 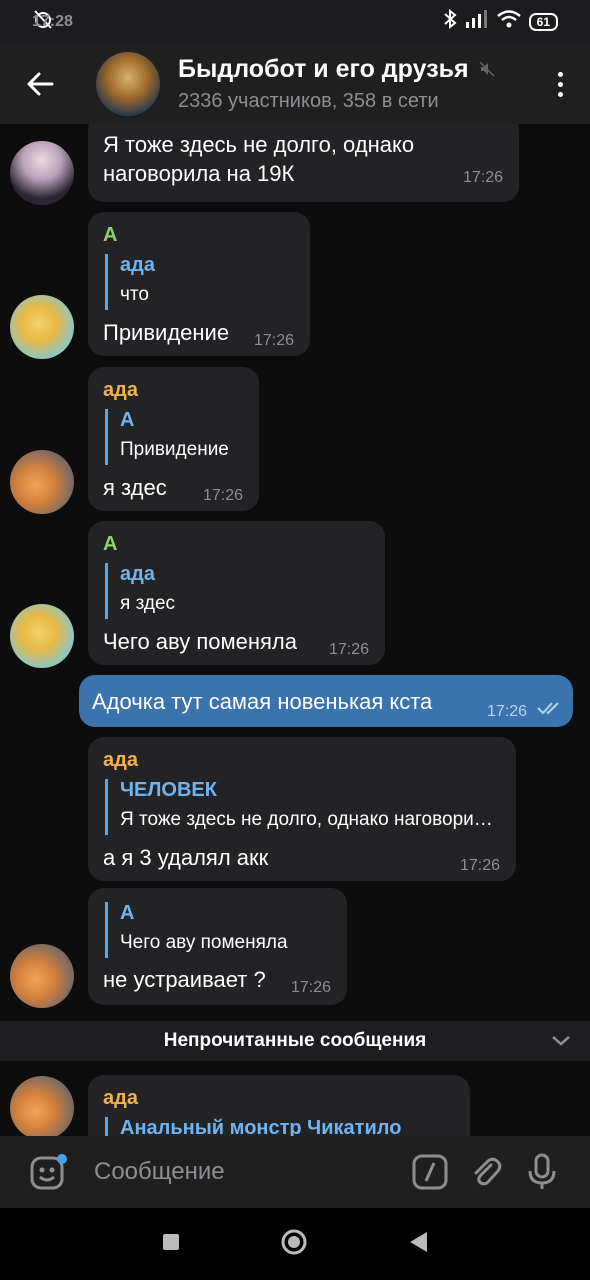 I want to click on system-nav-bar, so click(x=295, y=1244).